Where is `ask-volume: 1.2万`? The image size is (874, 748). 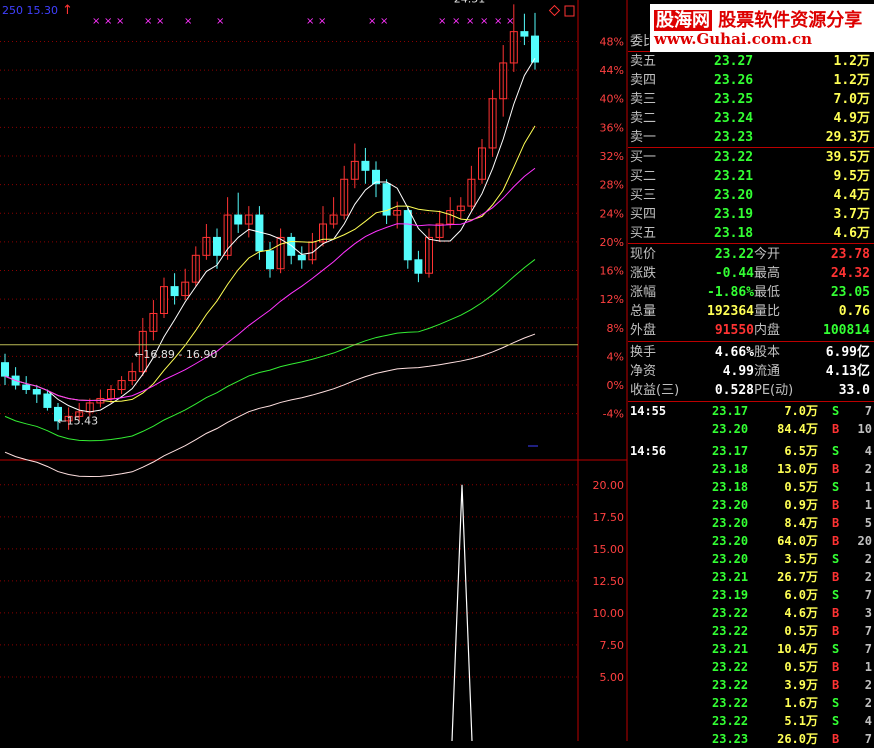 ask-volume: 1.2万 is located at coordinates (851, 61).